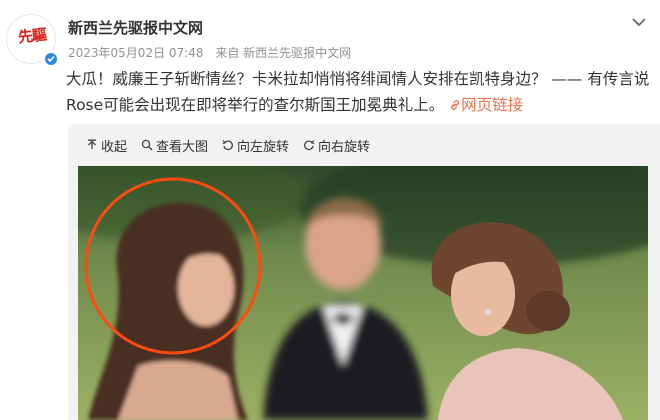 The image size is (660, 420). I want to click on web-link: 网页链接, so click(486, 105).